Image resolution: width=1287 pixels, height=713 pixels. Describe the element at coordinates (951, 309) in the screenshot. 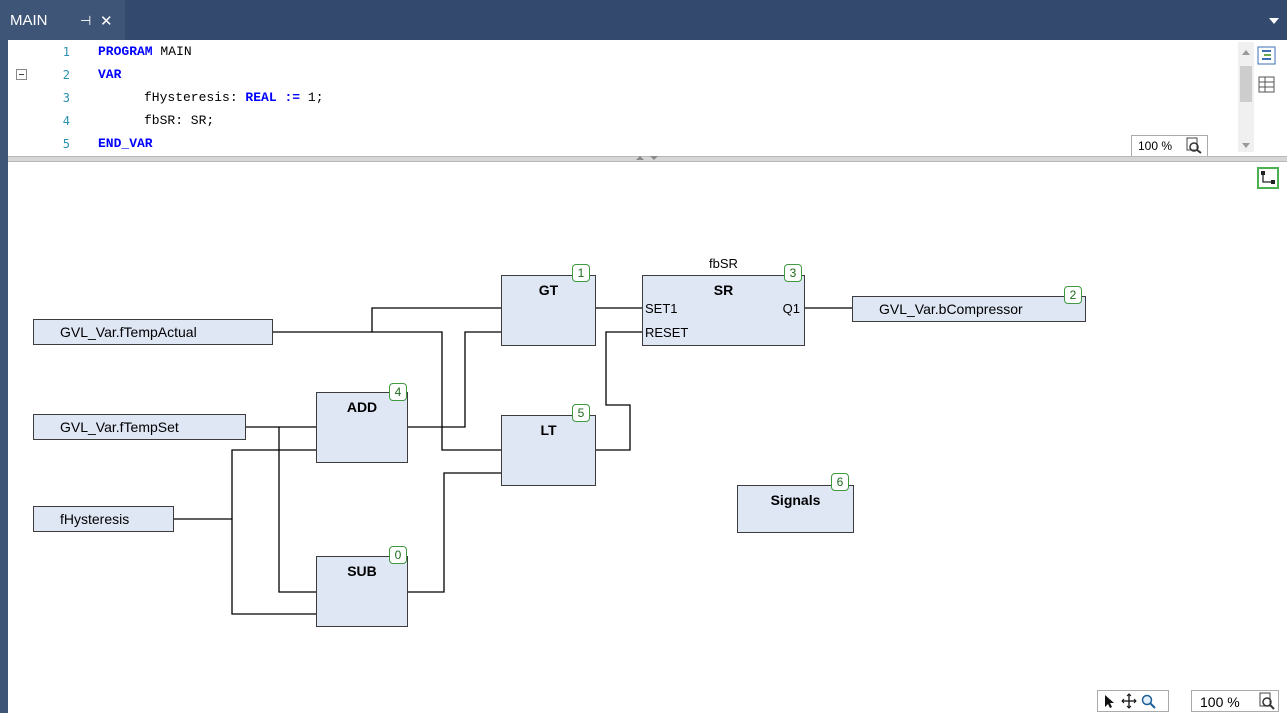

I see `variable-name: GVL_Var.bCompressor` at that location.